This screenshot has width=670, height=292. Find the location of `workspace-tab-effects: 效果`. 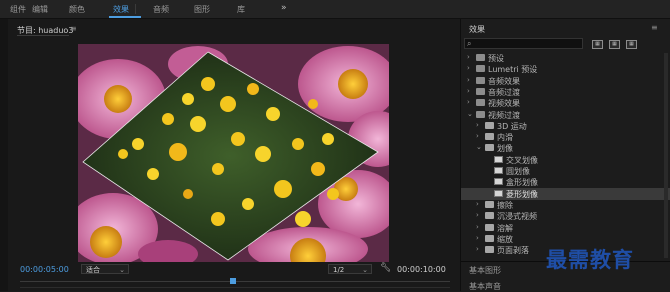

workspace-tab-effects: 效果 is located at coordinates (121, 9).